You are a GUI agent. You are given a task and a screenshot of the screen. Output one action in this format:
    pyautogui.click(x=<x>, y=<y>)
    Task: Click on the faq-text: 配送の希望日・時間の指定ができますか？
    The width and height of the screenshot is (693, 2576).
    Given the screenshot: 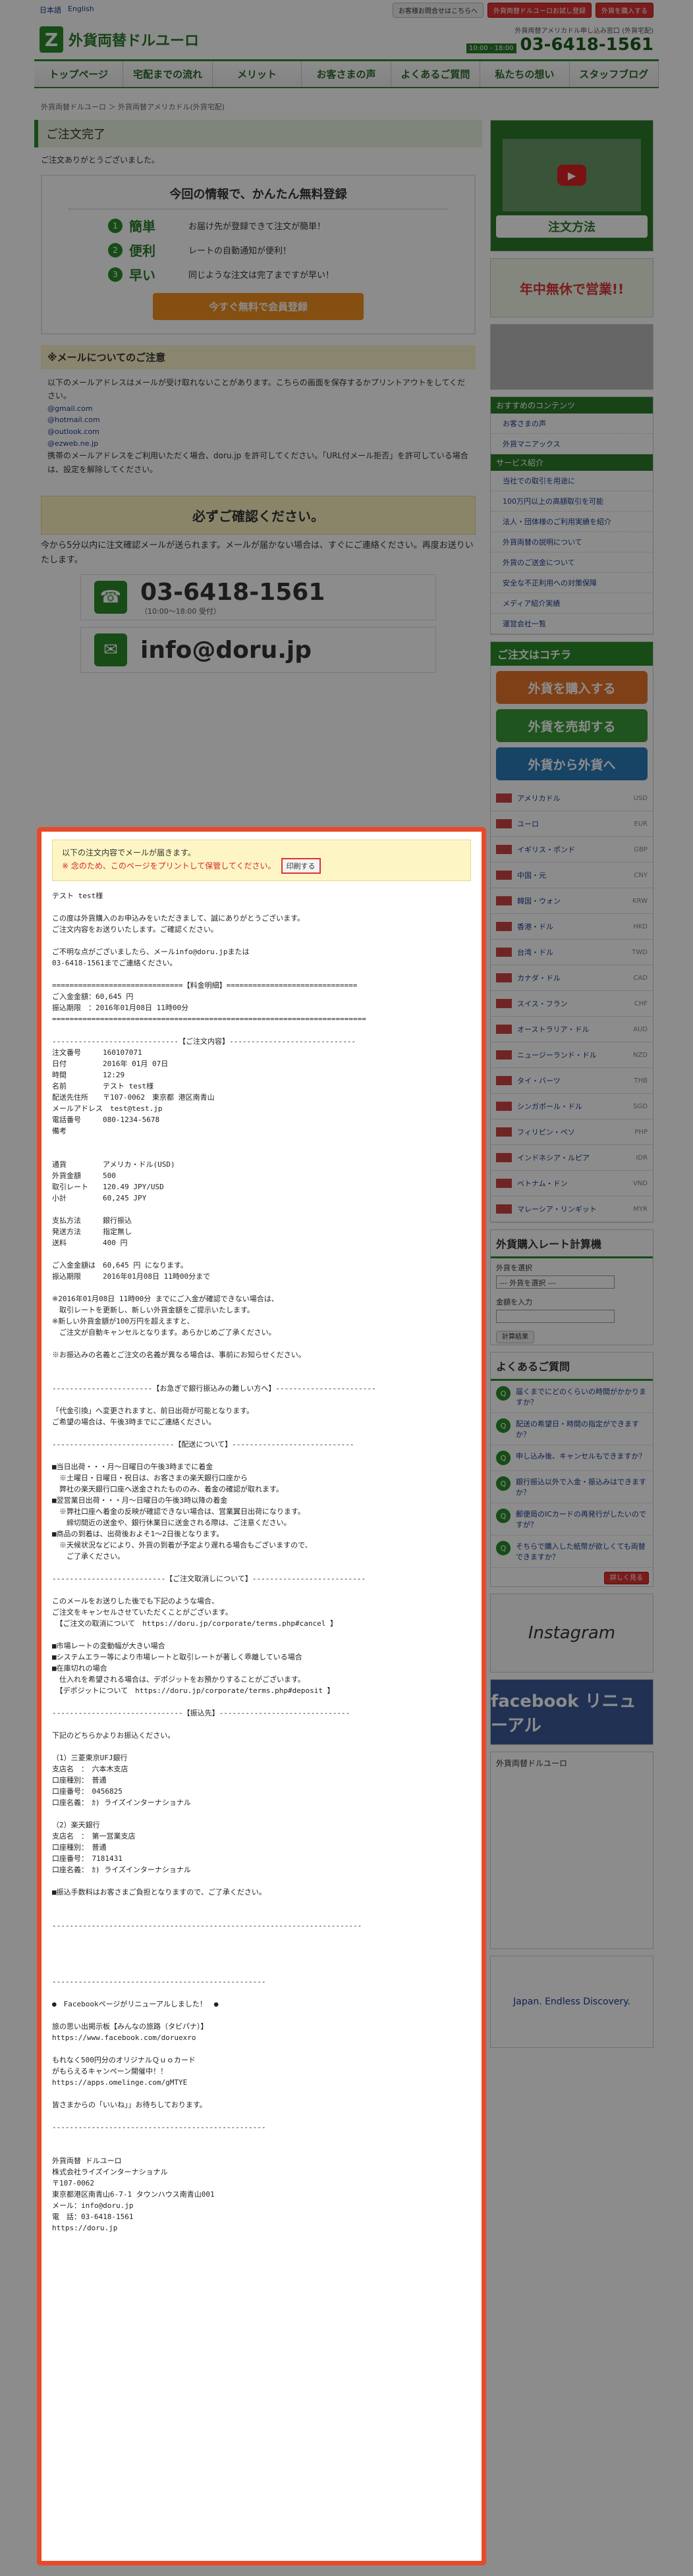 What is the action you would take?
    pyautogui.click(x=577, y=1429)
    